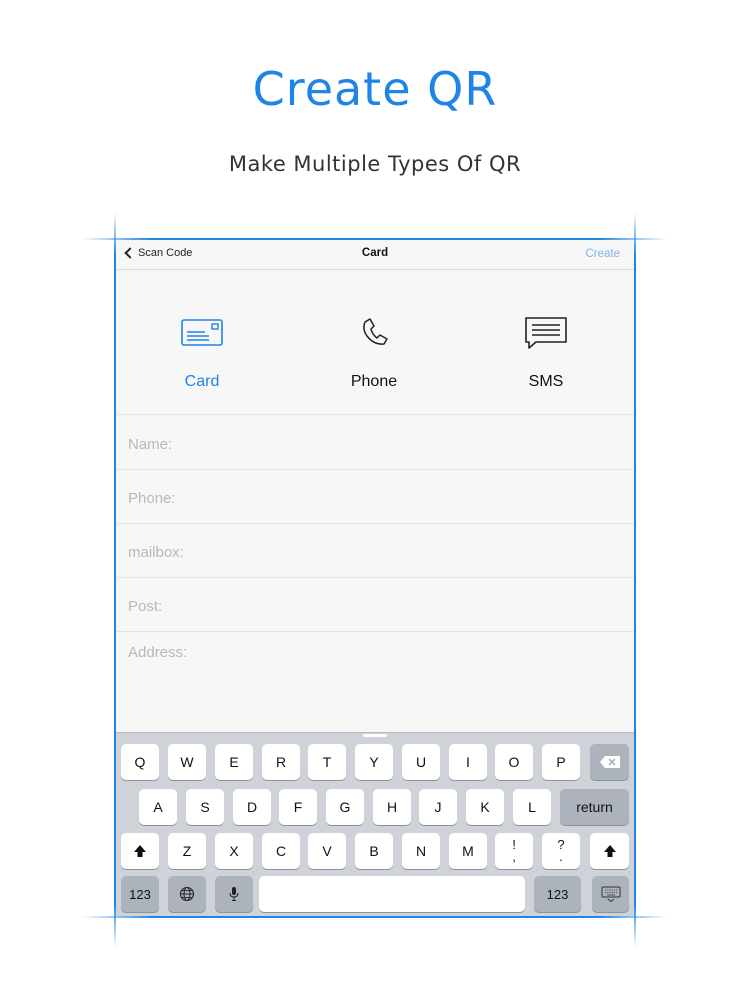  What do you see at coordinates (594, 807) in the screenshot?
I see `return-key: return` at bounding box center [594, 807].